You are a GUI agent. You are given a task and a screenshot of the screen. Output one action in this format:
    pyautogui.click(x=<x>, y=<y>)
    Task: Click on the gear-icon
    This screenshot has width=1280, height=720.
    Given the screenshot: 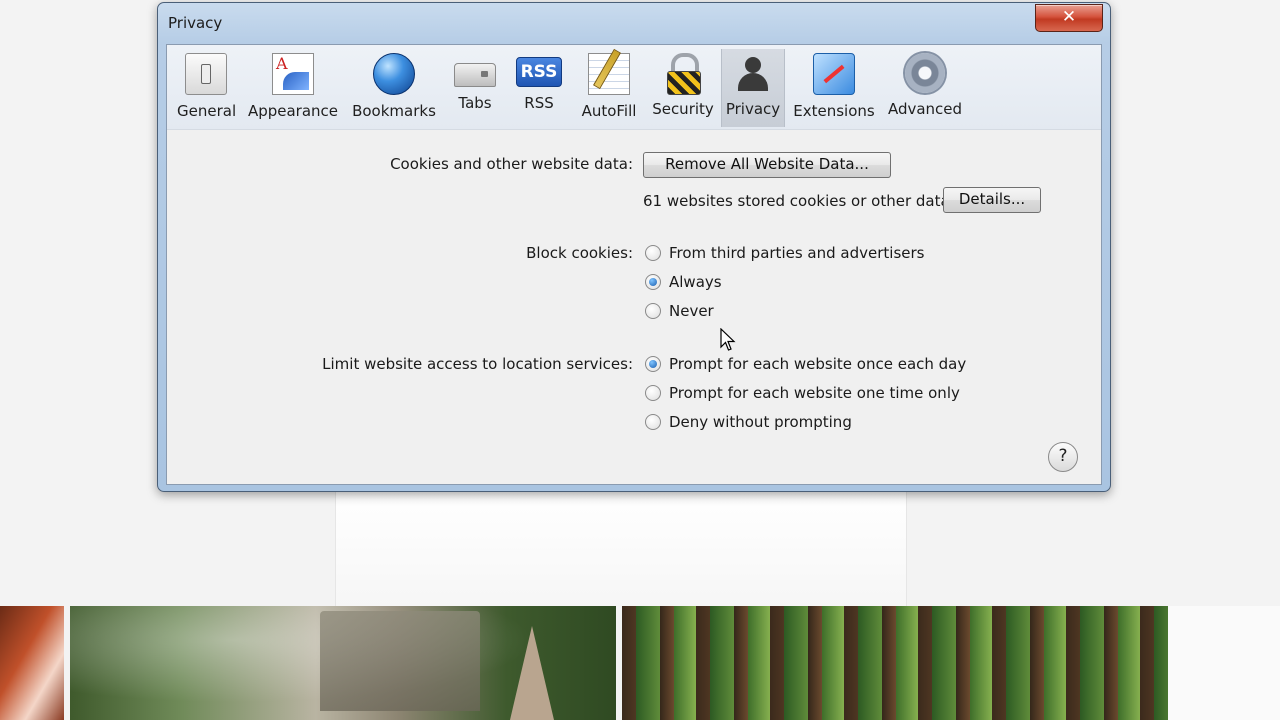 What is the action you would take?
    pyautogui.click(x=925, y=73)
    